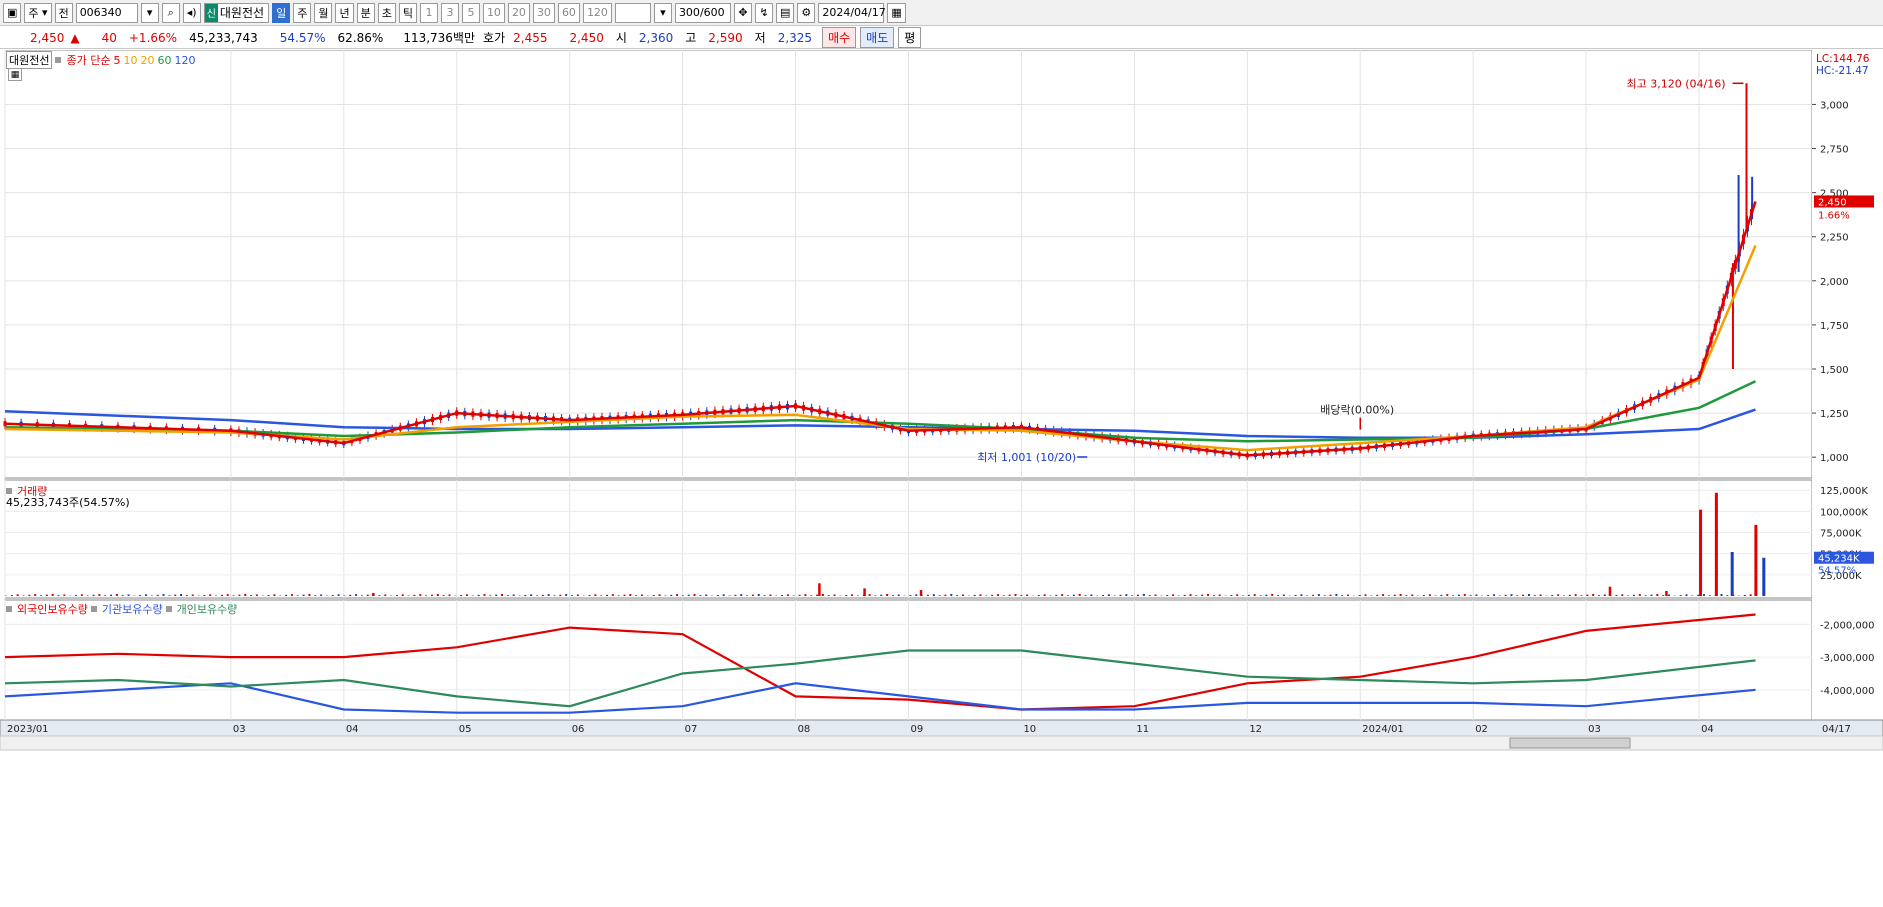  Describe the element at coordinates (1834, 238) in the screenshot. I see `price-y-label: 2,250` at that location.